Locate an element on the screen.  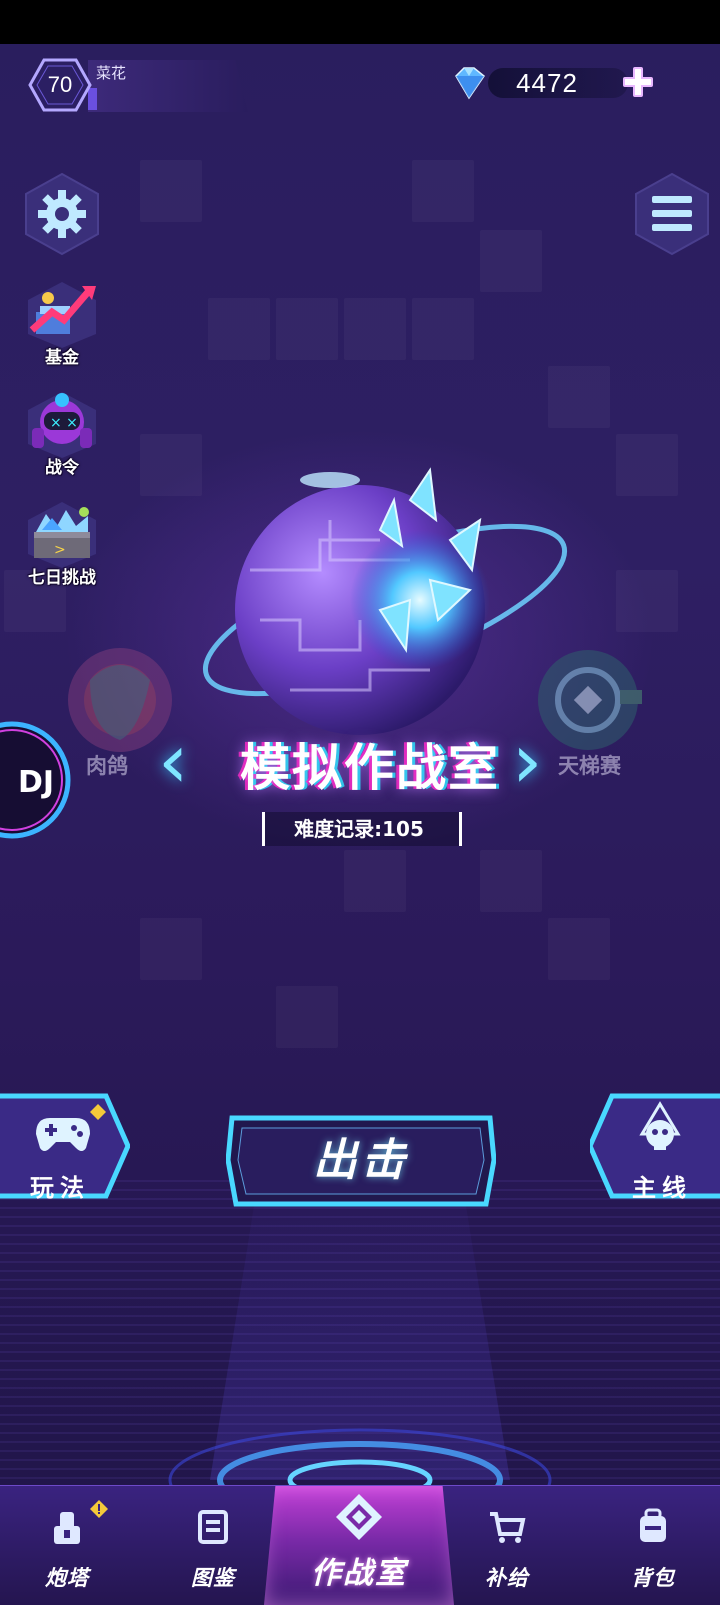
dj-music-button: DJ is located at coordinates (36, 780).